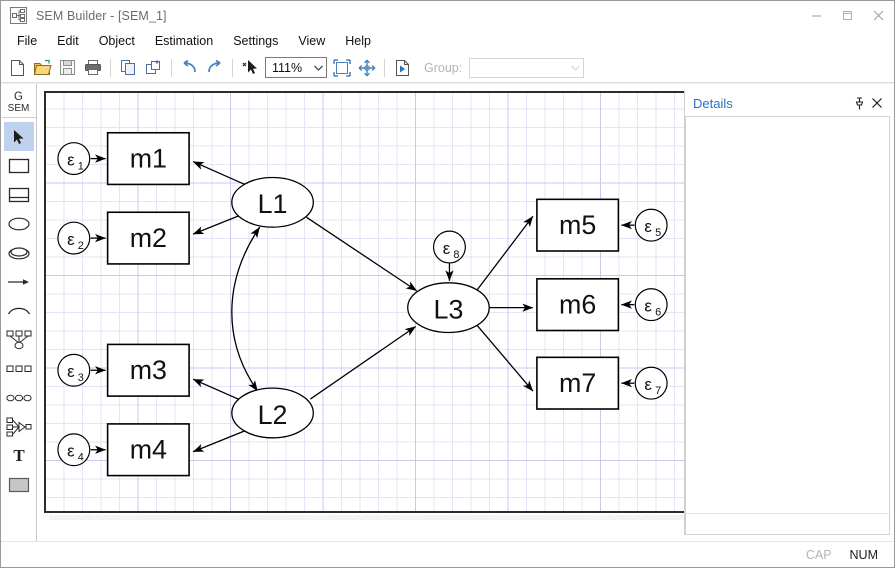  I want to click on path-L2-m4, so click(218, 441).